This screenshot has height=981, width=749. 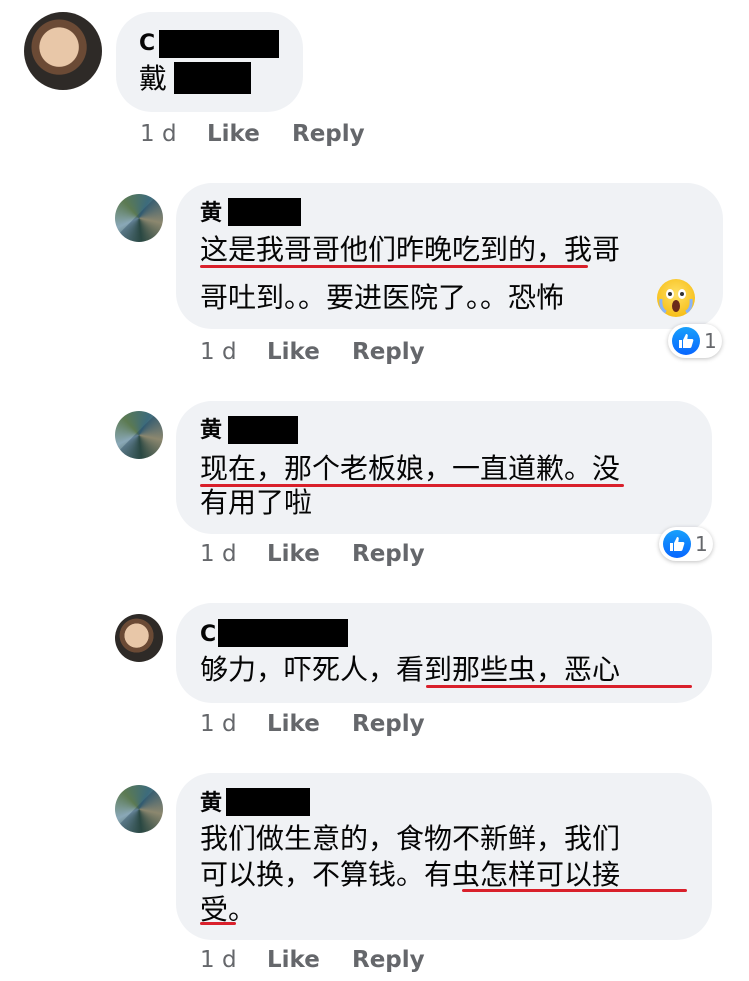 What do you see at coordinates (382, 297) in the screenshot?
I see `comment-text-line: 哥吐到。。要进医院了。。恐怖` at bounding box center [382, 297].